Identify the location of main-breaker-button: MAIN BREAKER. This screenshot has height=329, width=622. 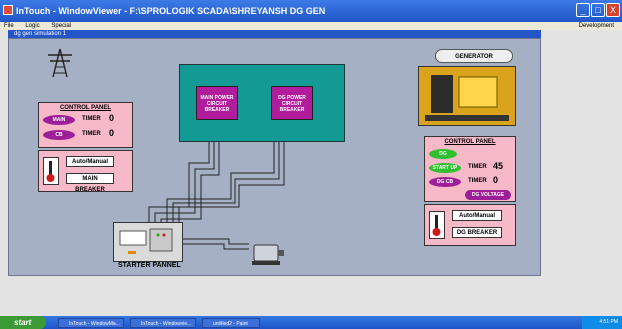
(90, 183).